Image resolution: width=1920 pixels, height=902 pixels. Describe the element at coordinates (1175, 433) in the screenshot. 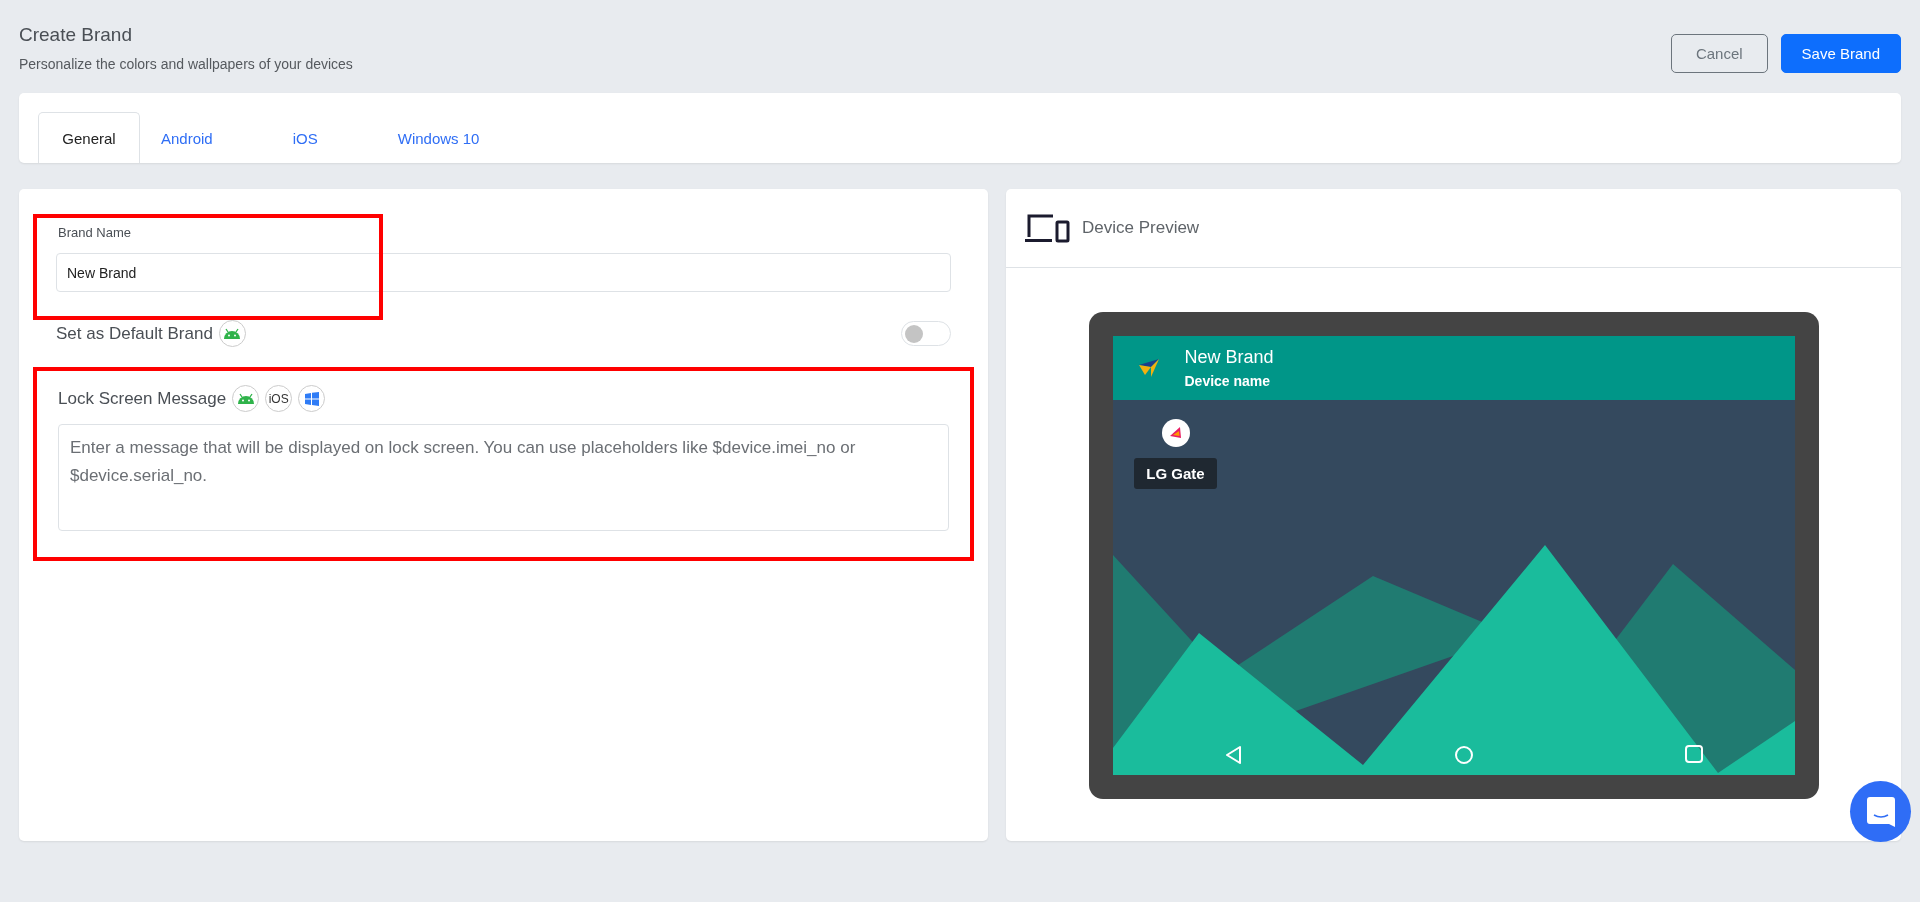

I see `app-icon` at that location.